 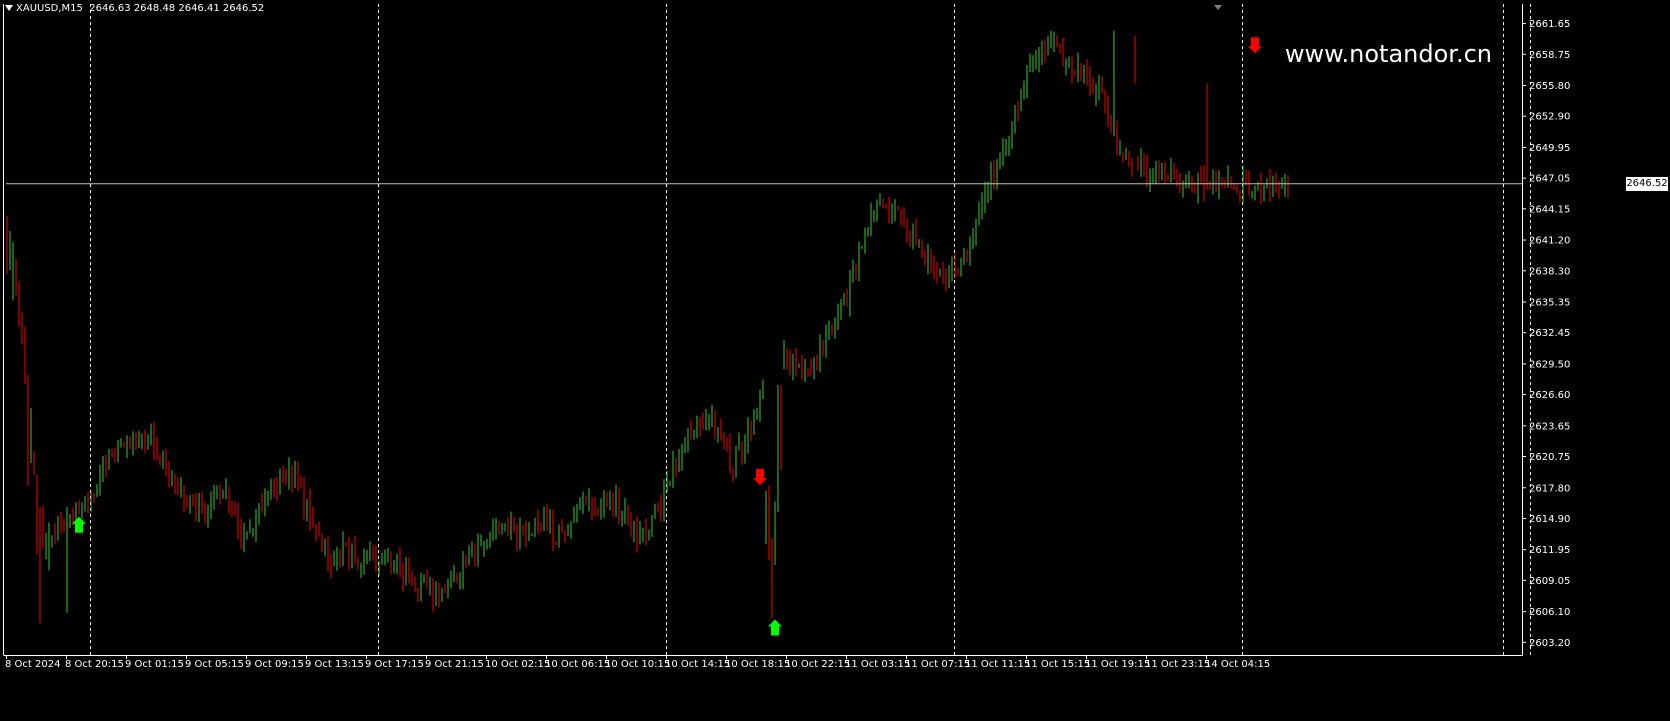 I want to click on x-tick-label: 10 Oct 14:15, so click(x=697, y=664).